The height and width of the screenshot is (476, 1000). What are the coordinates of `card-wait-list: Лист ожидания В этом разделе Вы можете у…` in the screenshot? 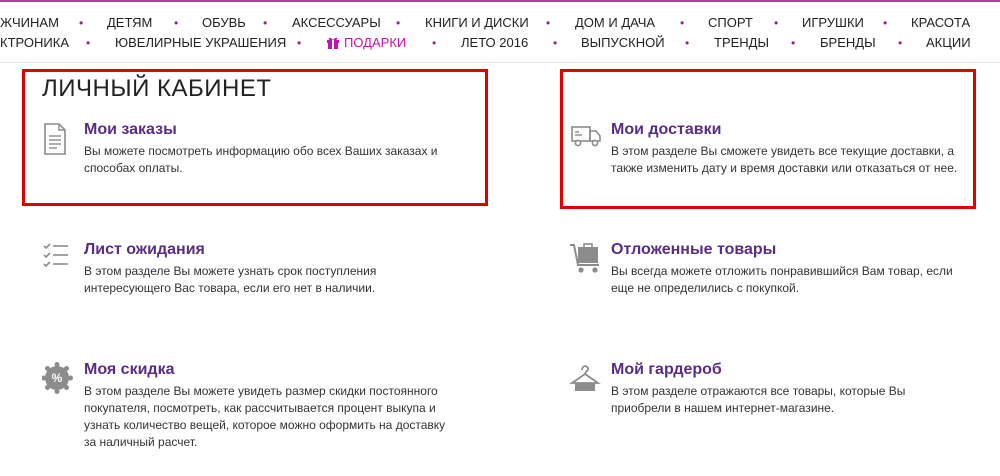 It's located at (252, 271).